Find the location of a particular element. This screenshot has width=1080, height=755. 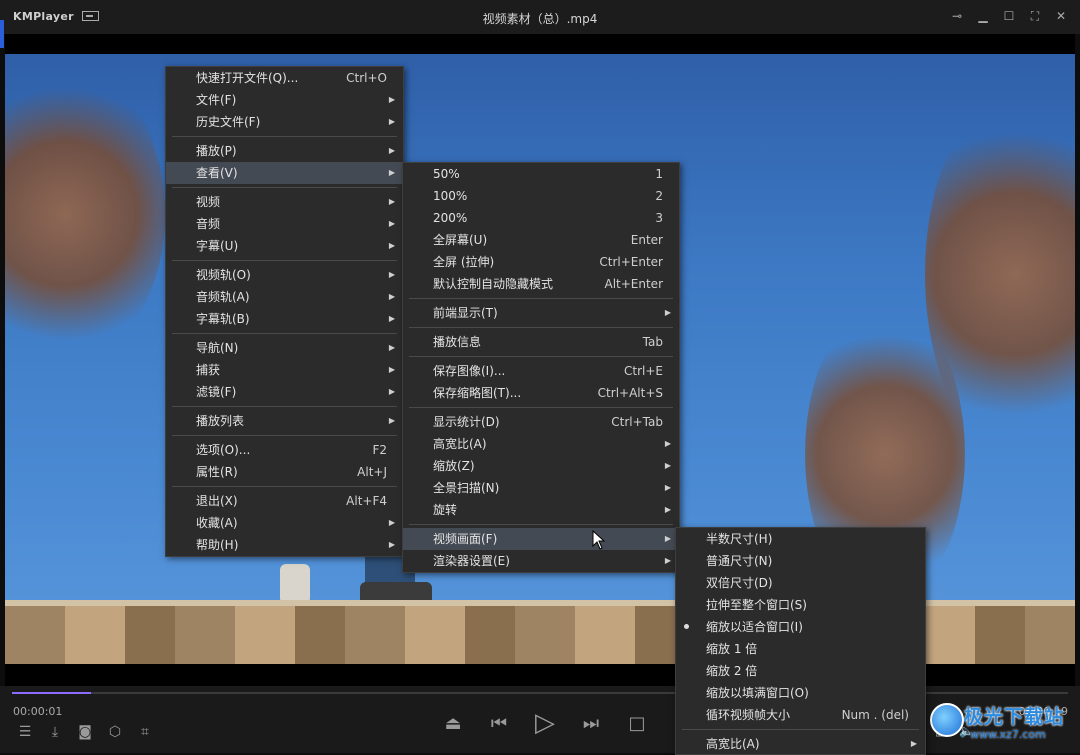

menu-item: 字幕轨(B) ▶ is located at coordinates (284, 319).